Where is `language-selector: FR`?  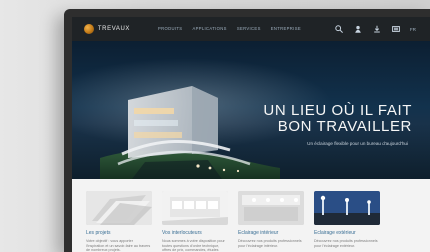 language-selector: FR is located at coordinates (413, 29).